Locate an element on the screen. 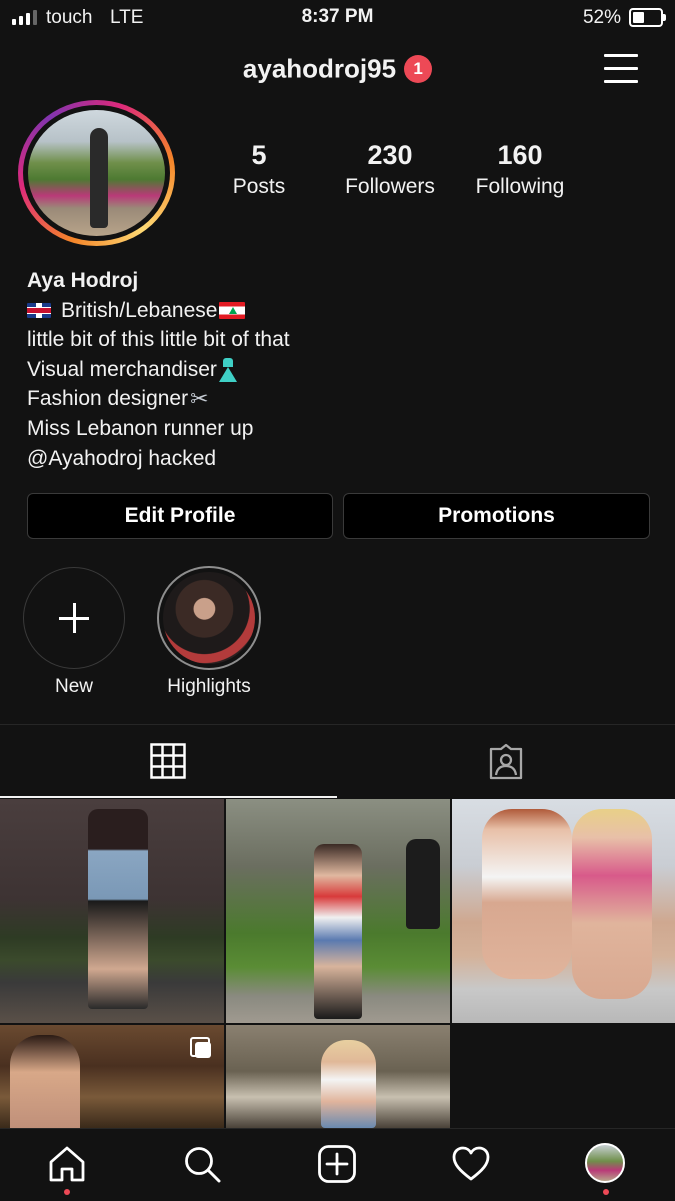 This screenshot has width=675, height=1201. posts-count: 5 Posts is located at coordinates (259, 169).